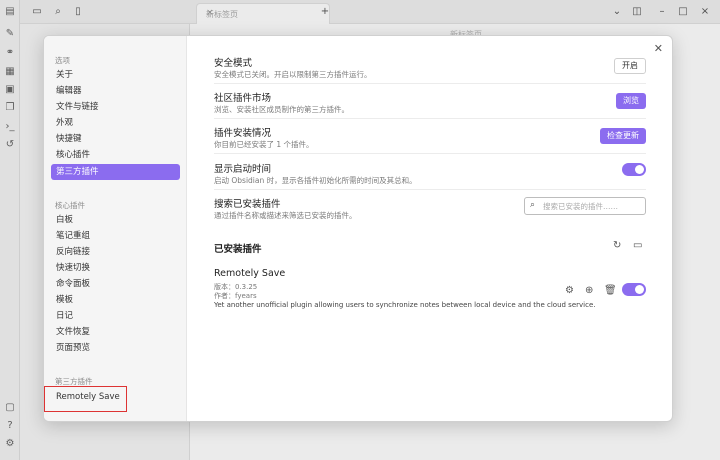 This screenshot has height=460, width=720. Describe the element at coordinates (233, 63) in the screenshot. I see `setting-title: 安全模式` at that location.